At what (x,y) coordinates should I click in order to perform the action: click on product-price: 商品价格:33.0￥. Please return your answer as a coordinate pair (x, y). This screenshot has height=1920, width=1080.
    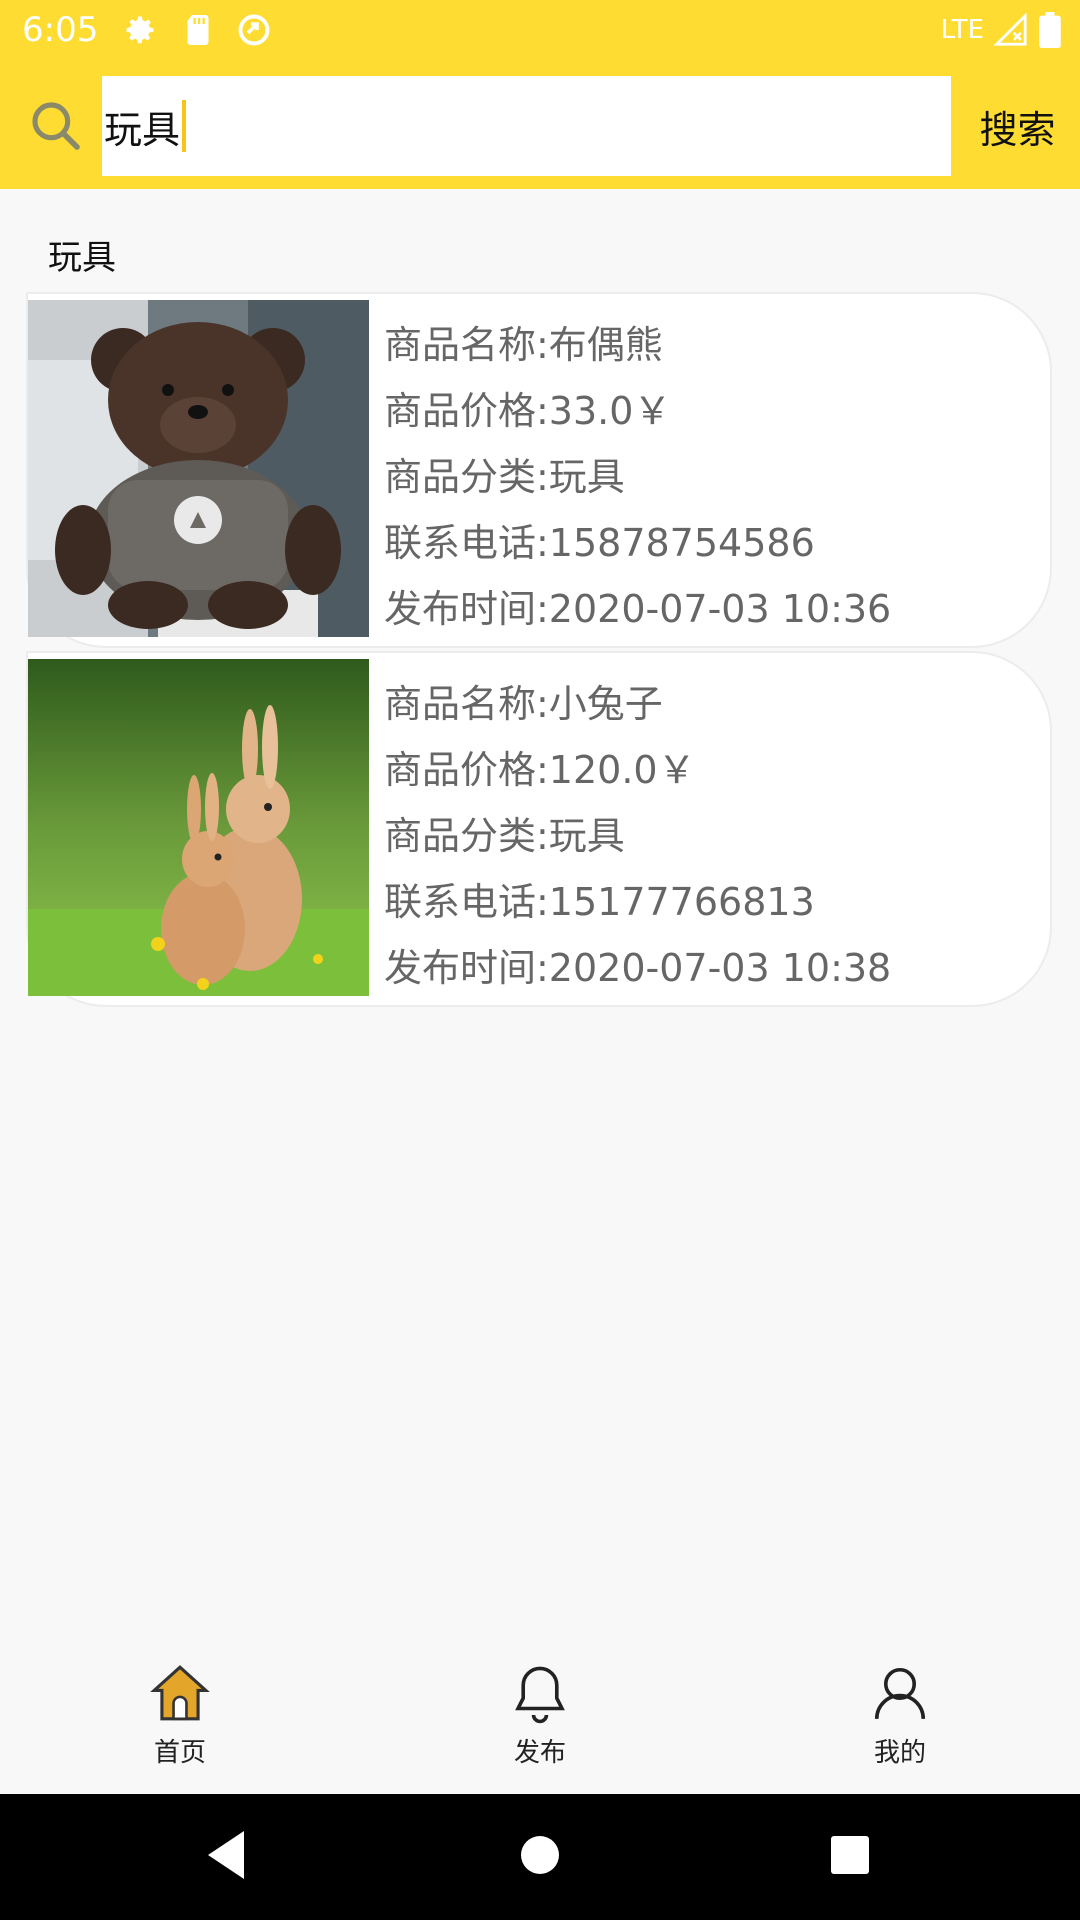
    Looking at the image, I should click on (528, 411).